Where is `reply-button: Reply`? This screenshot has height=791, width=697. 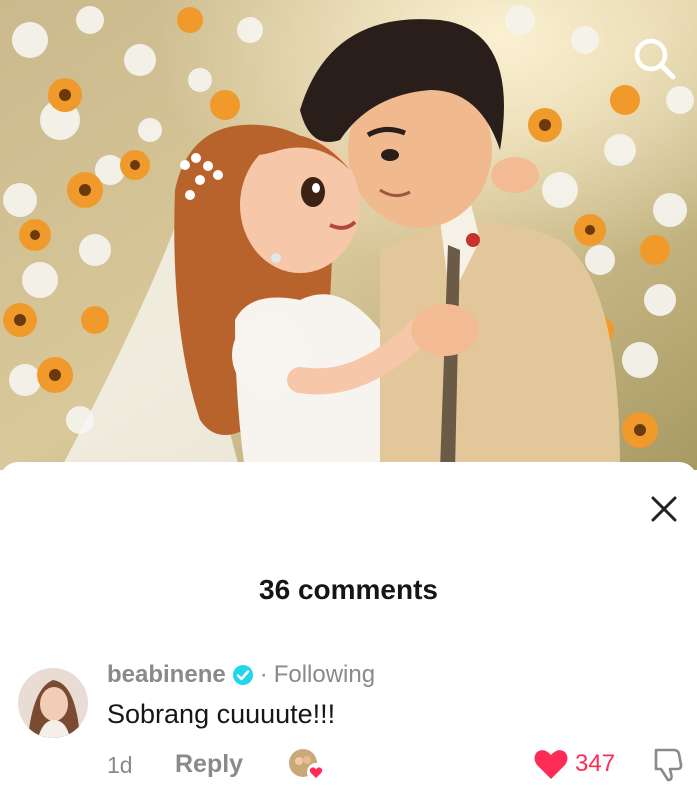 reply-button: Reply is located at coordinates (209, 764).